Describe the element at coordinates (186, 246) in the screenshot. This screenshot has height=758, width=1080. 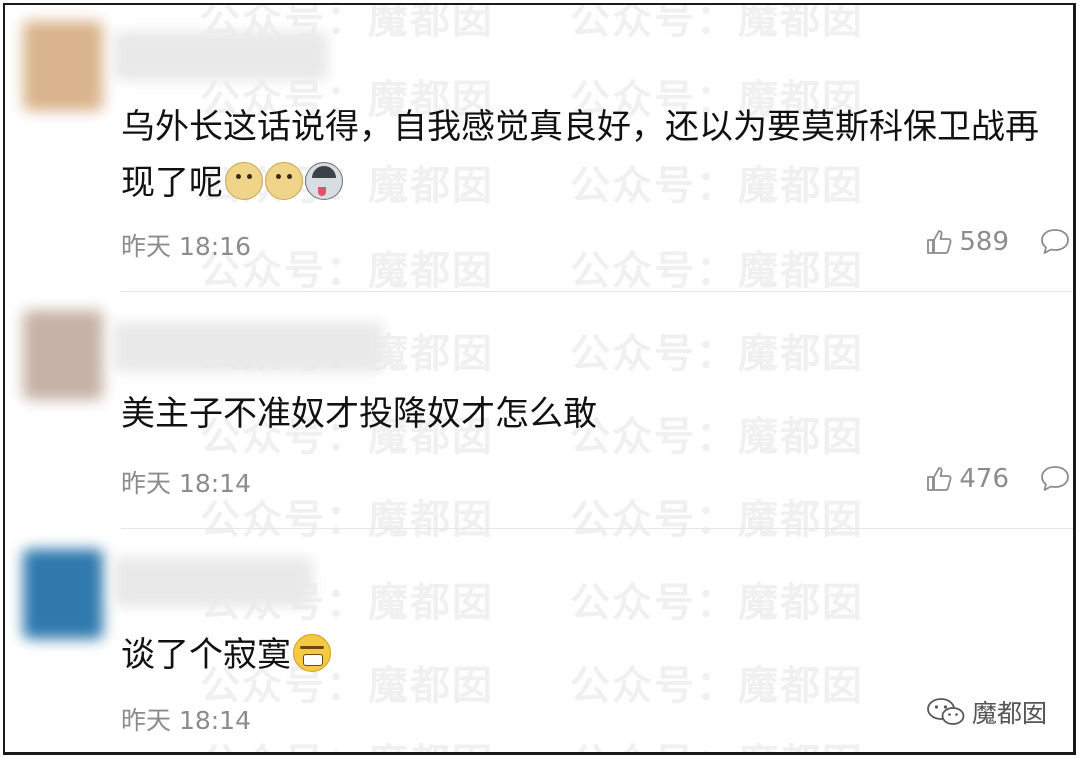
I see `comment-time: 昨天 18:16` at that location.